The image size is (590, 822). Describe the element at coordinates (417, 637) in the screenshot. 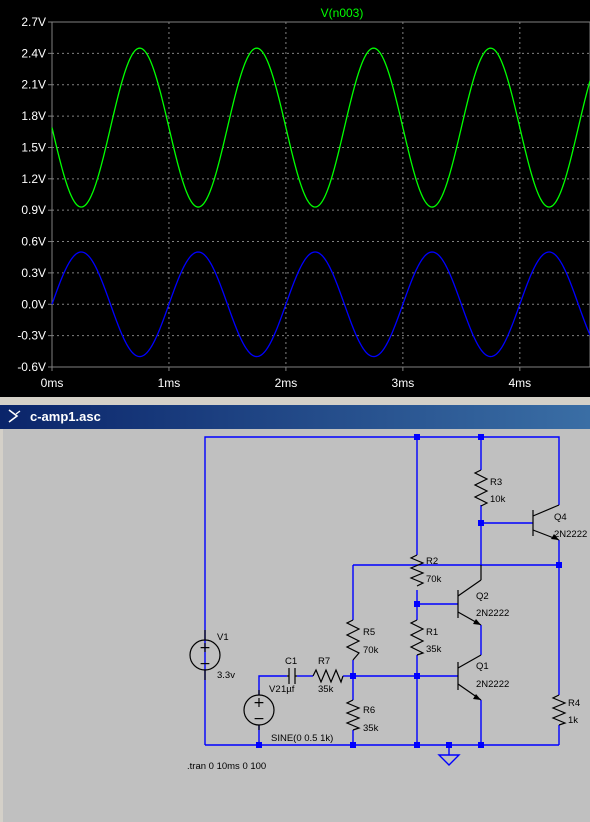

I see `resistor-r1` at that location.